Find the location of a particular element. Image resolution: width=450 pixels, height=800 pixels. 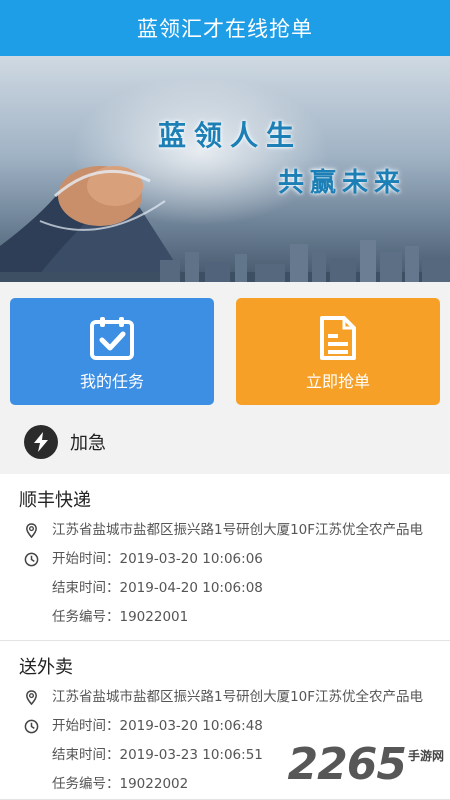

app-header: 蓝领汇才在线抢单 is located at coordinates (225, 28).